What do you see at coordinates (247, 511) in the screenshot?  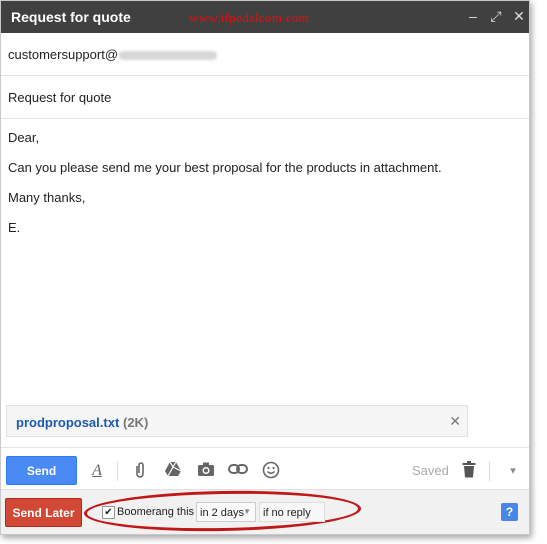 I see `chevron-down-icon: ▼` at bounding box center [247, 511].